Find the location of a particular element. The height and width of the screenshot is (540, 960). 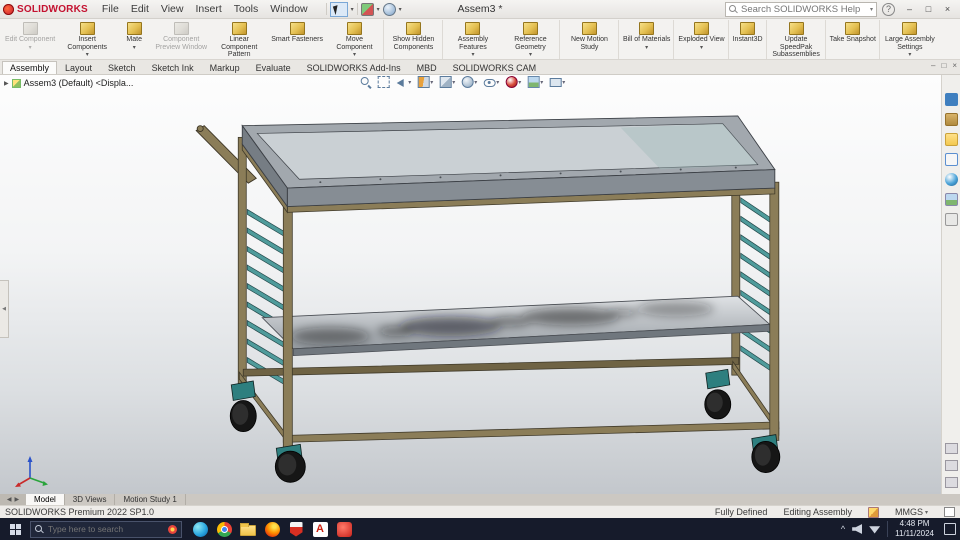

menu-item: Tools is located at coordinates (246, 9).